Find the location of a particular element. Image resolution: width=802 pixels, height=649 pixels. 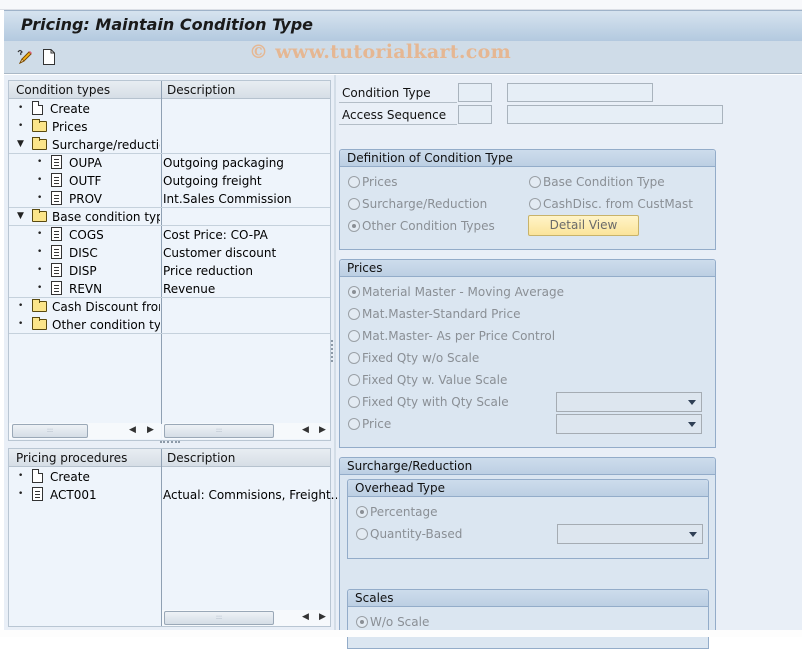

radio-mat-master-price-control: Mat.Master- As per Price Control is located at coordinates (451, 336).